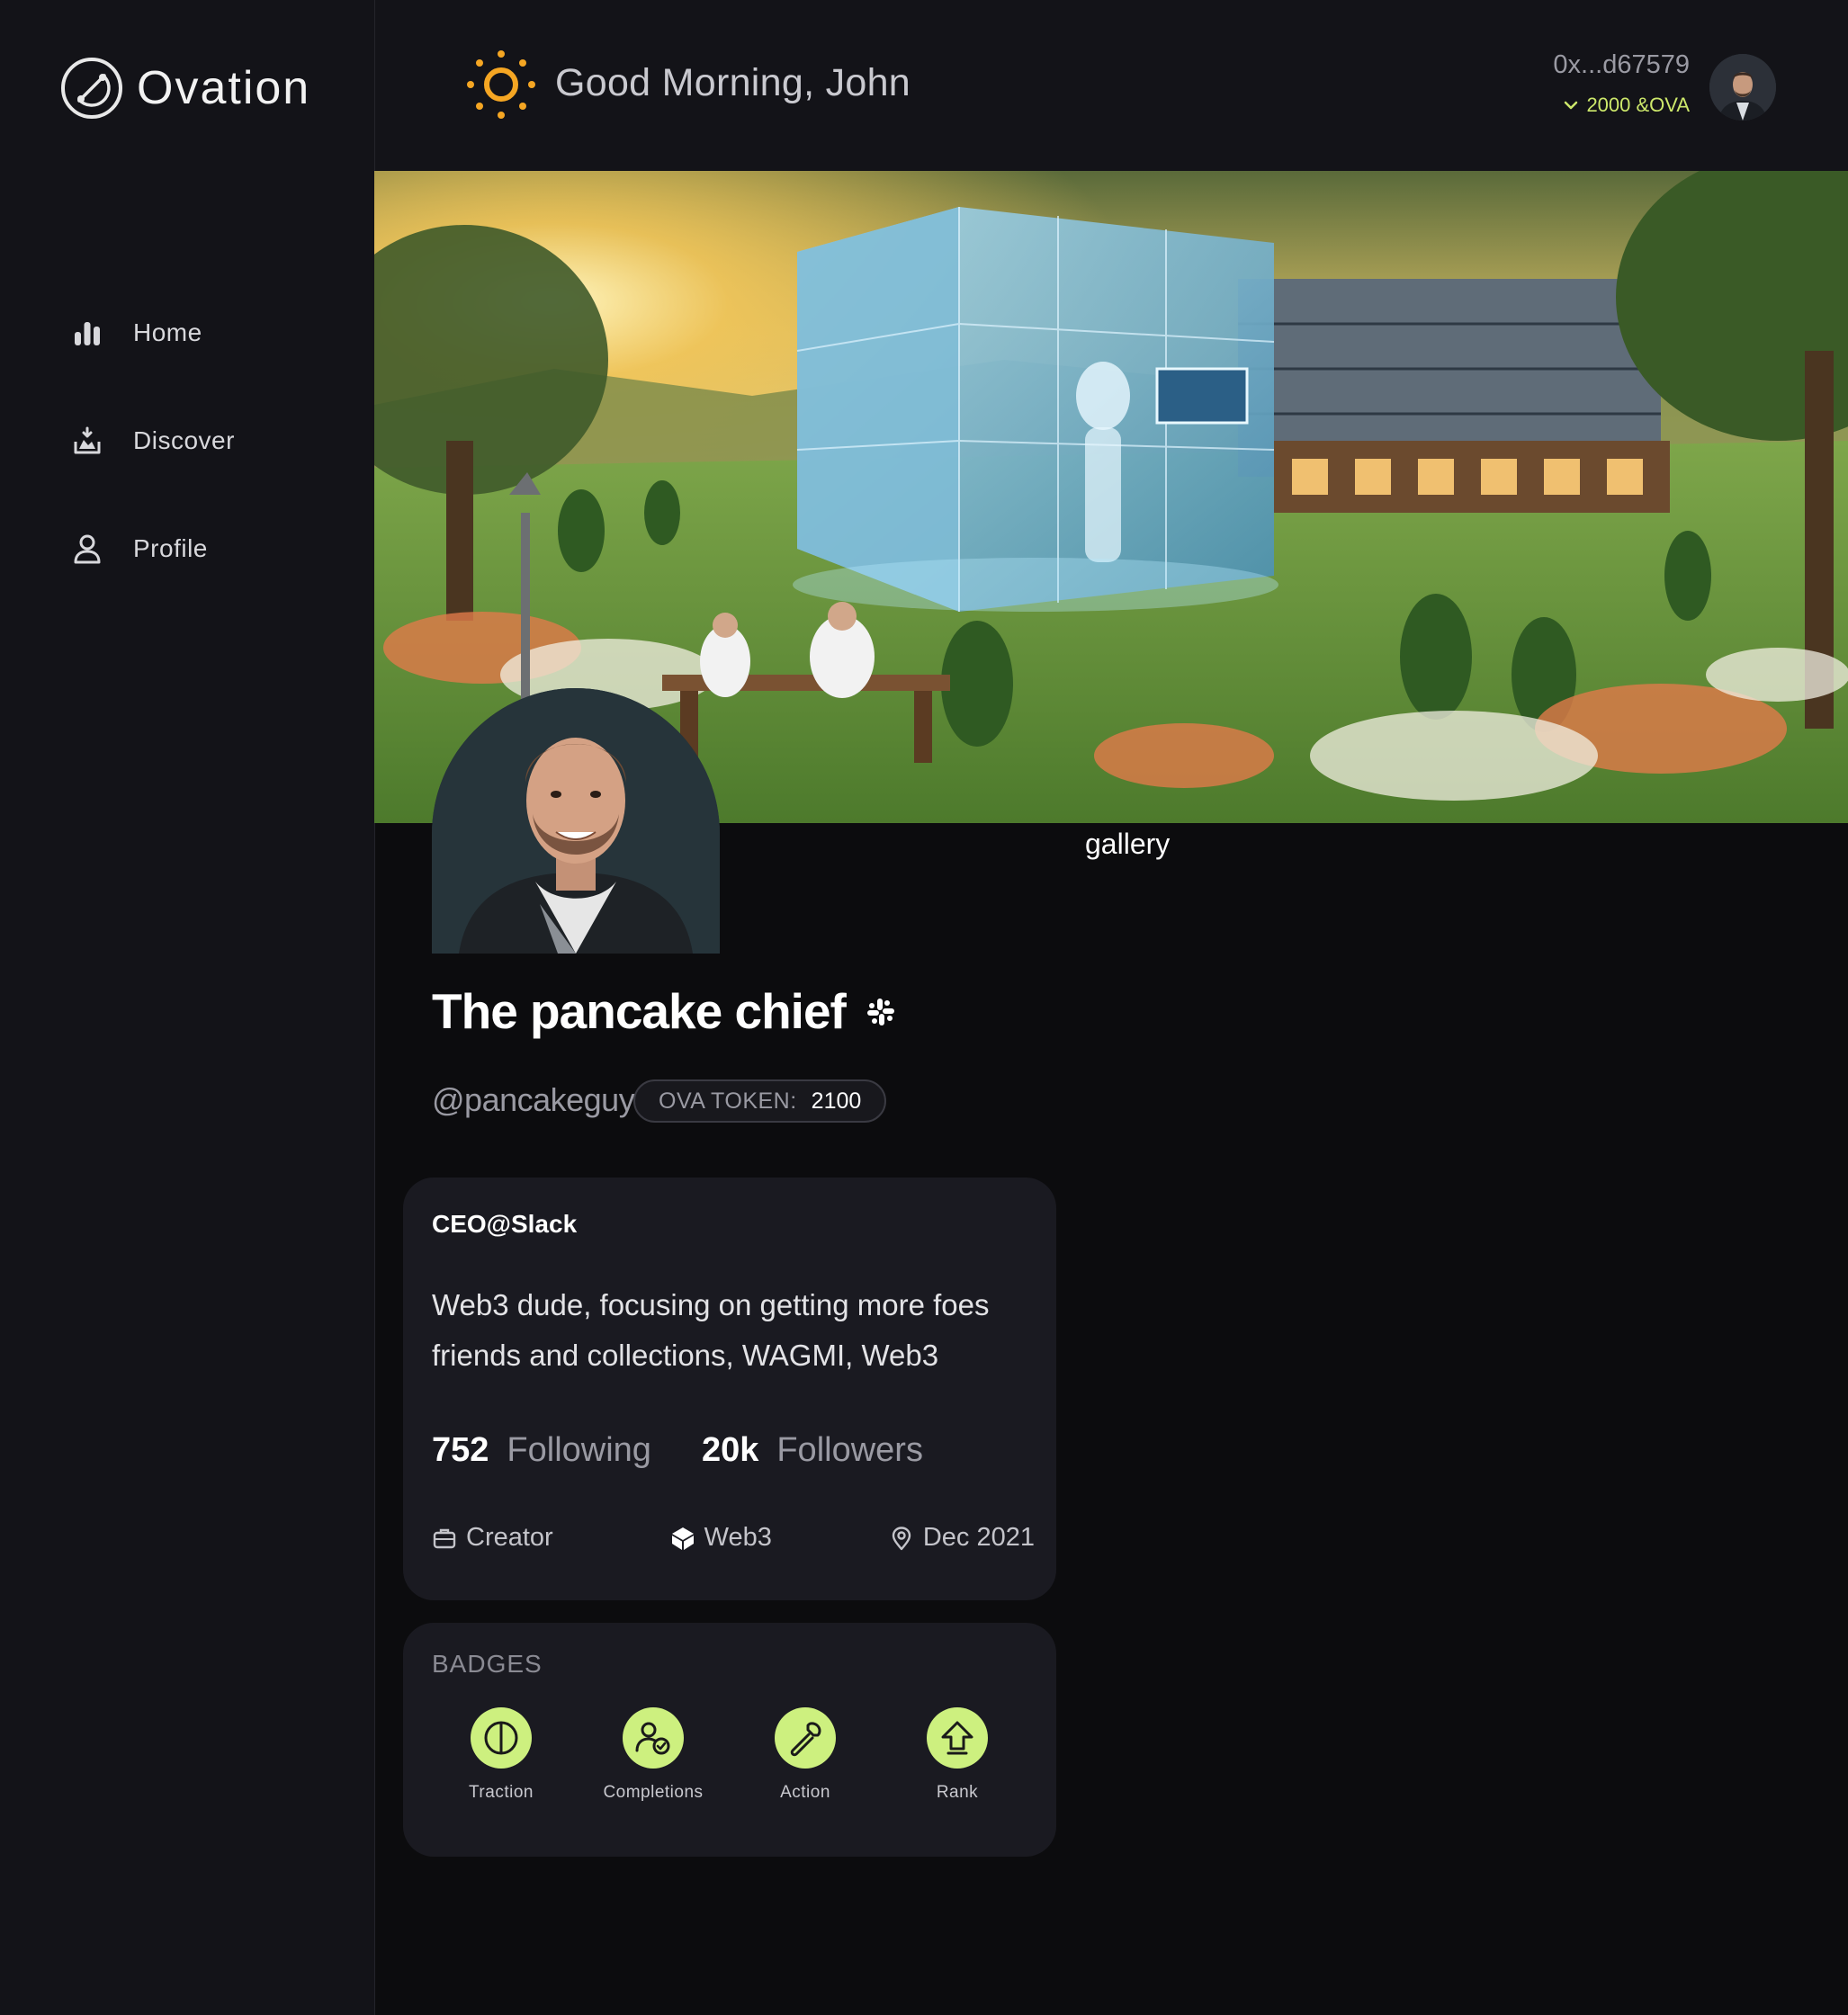 This screenshot has width=1848, height=2015. I want to click on followers-label: Followers, so click(849, 1450).